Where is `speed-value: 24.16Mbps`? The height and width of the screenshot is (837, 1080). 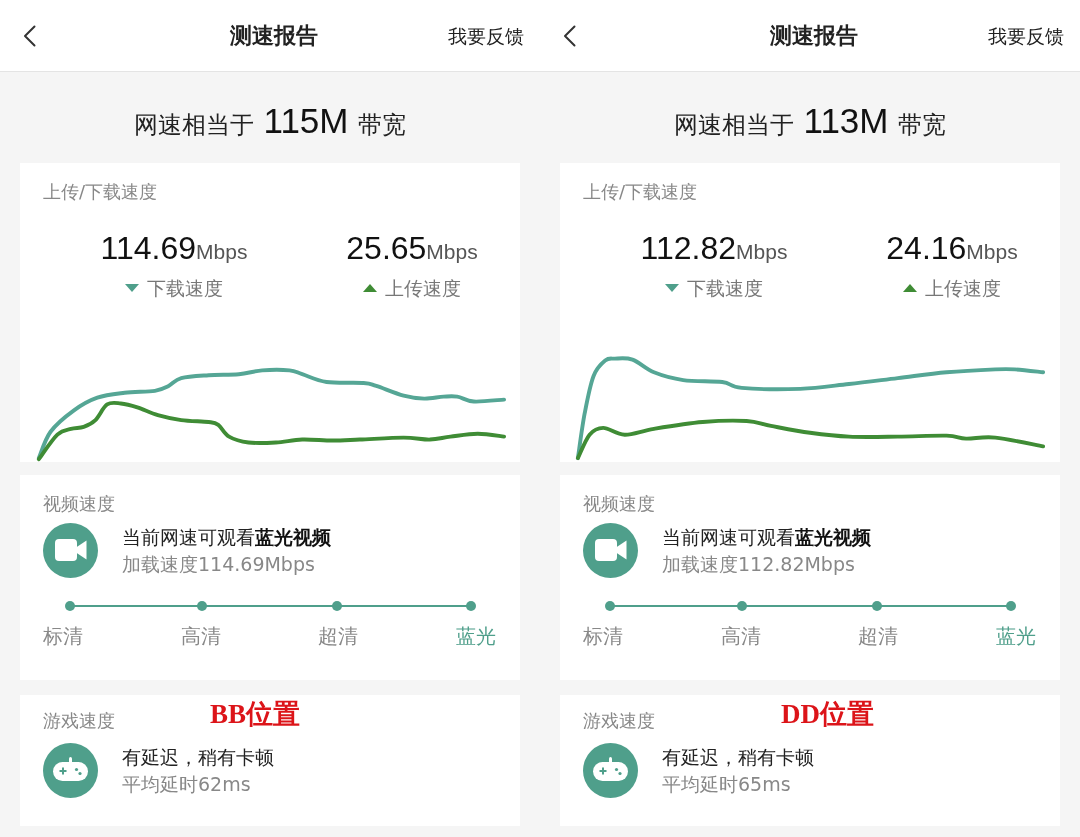
speed-value: 24.16Mbps is located at coordinates (952, 249).